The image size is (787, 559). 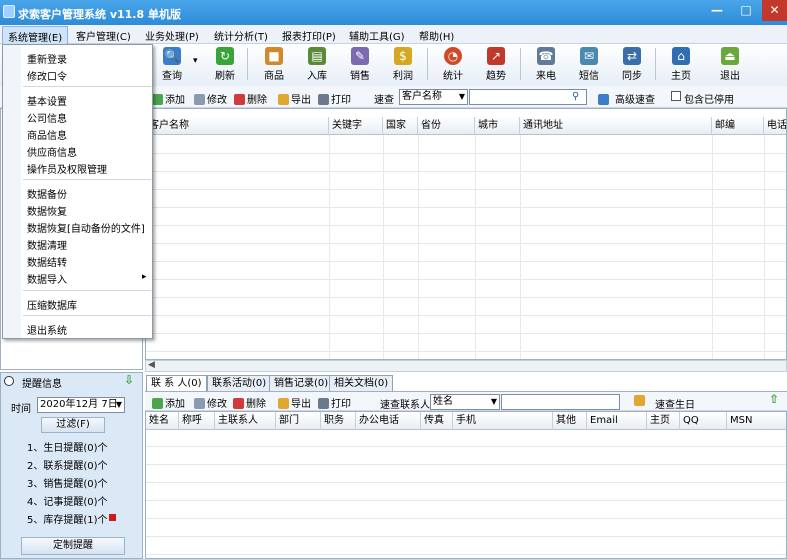 What do you see at coordinates (361, 383) in the screenshot?
I see `tab-related-documents: 相关文档(0)` at bounding box center [361, 383].